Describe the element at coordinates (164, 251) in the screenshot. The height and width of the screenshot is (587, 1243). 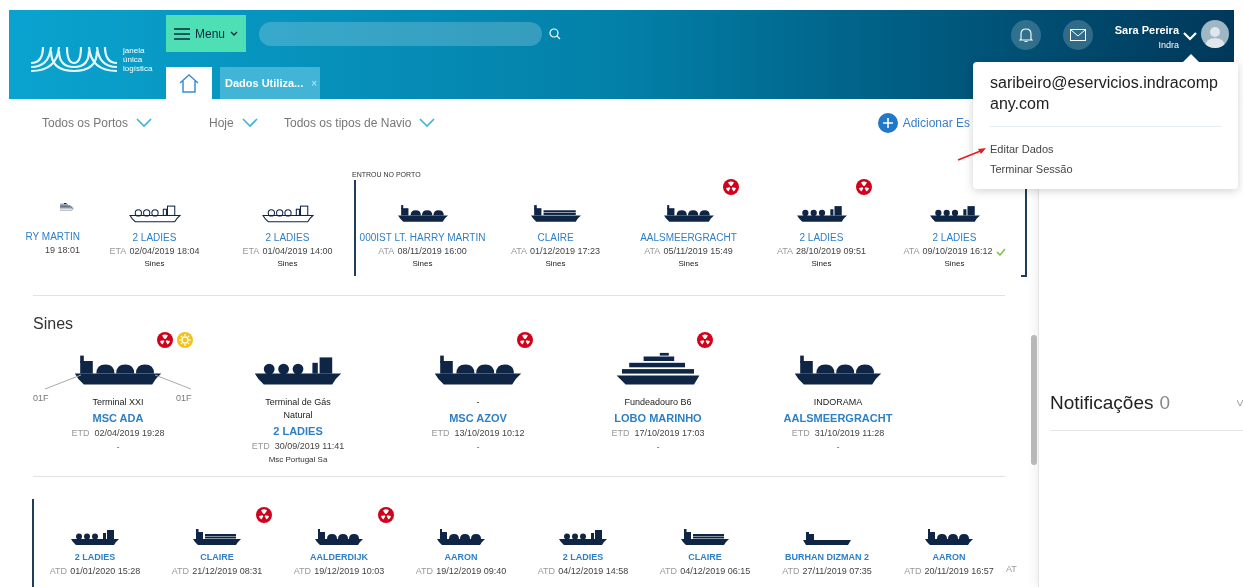
I see `arrival-time: 02/04/2019 18:04` at that location.